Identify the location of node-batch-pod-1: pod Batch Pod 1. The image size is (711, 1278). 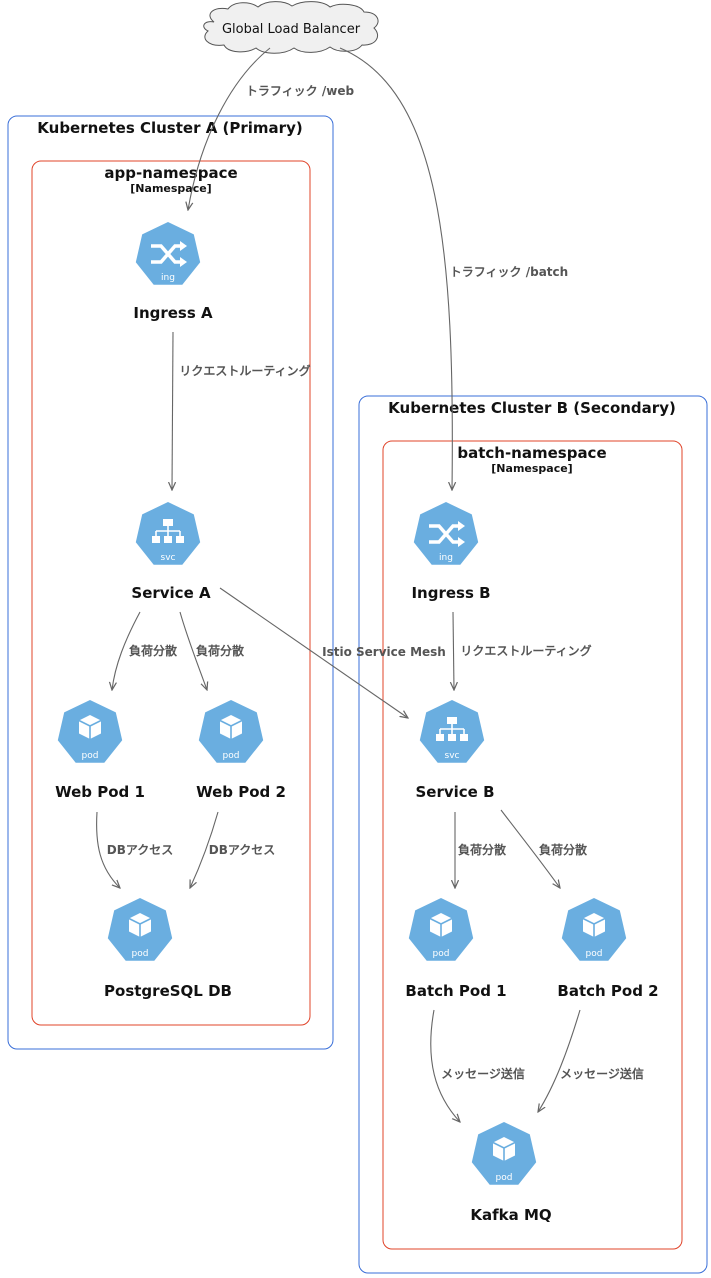
(456, 949).